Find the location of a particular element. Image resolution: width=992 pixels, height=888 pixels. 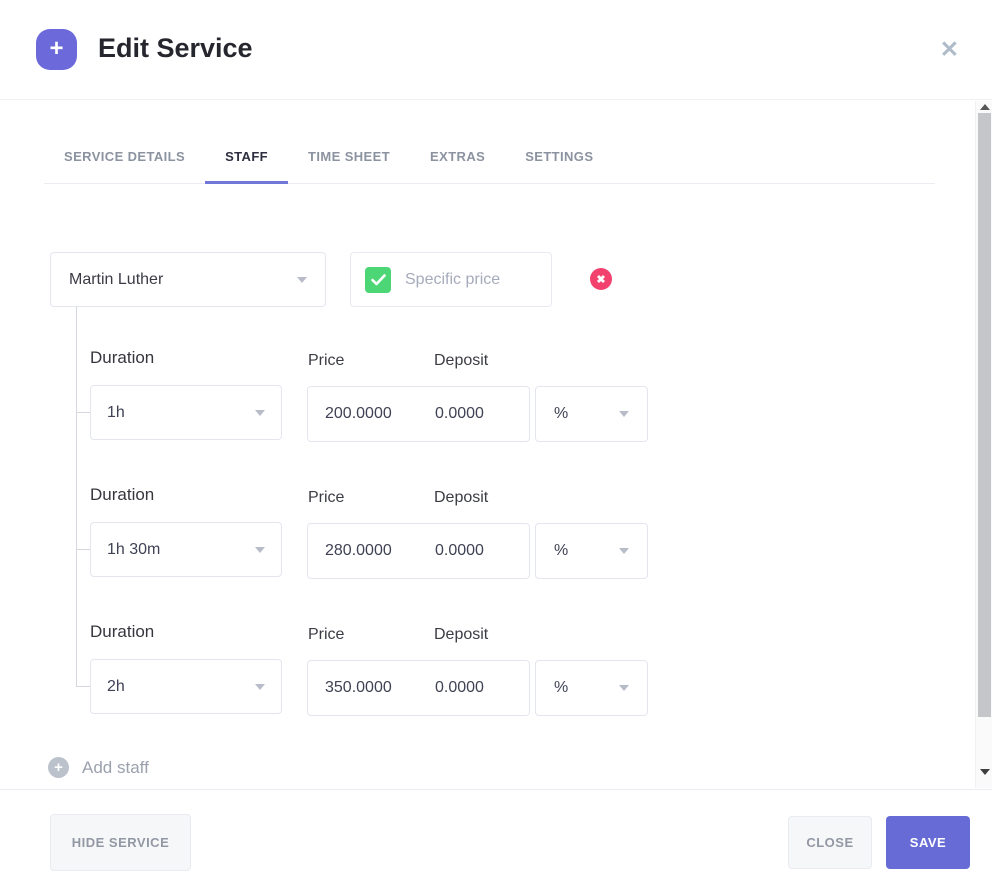

add-staff-button: + Add staff is located at coordinates (98, 767).